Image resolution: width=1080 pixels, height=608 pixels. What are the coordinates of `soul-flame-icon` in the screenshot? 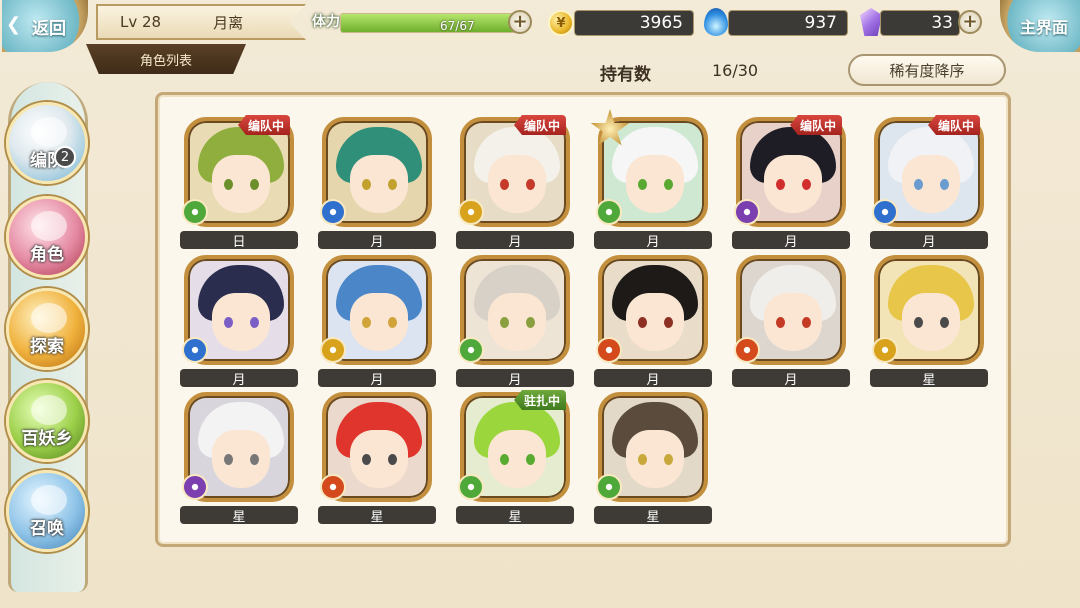 It's located at (716, 22).